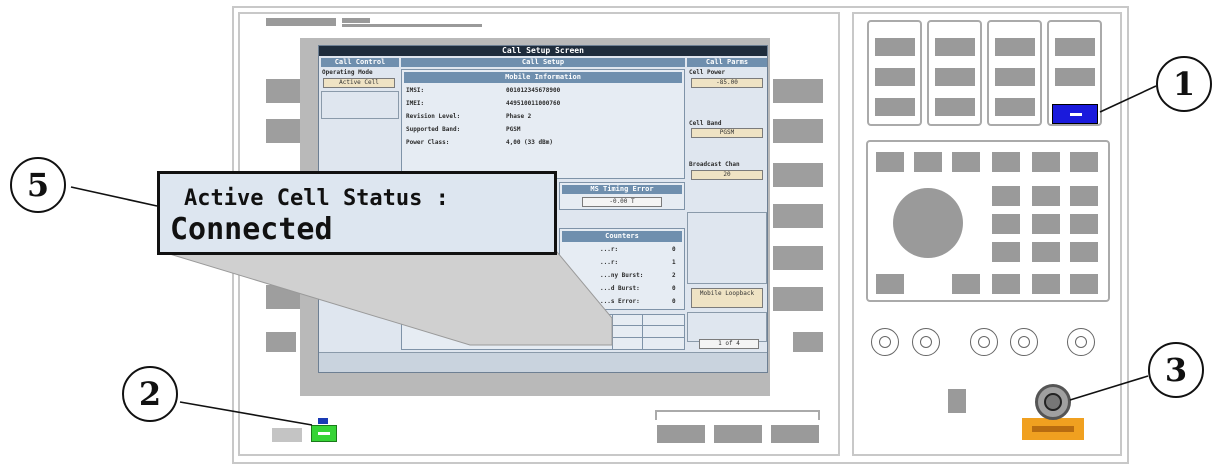 The height and width of the screenshot is (469, 1219). I want to click on counter-row-3-value: 2, so click(674, 275).